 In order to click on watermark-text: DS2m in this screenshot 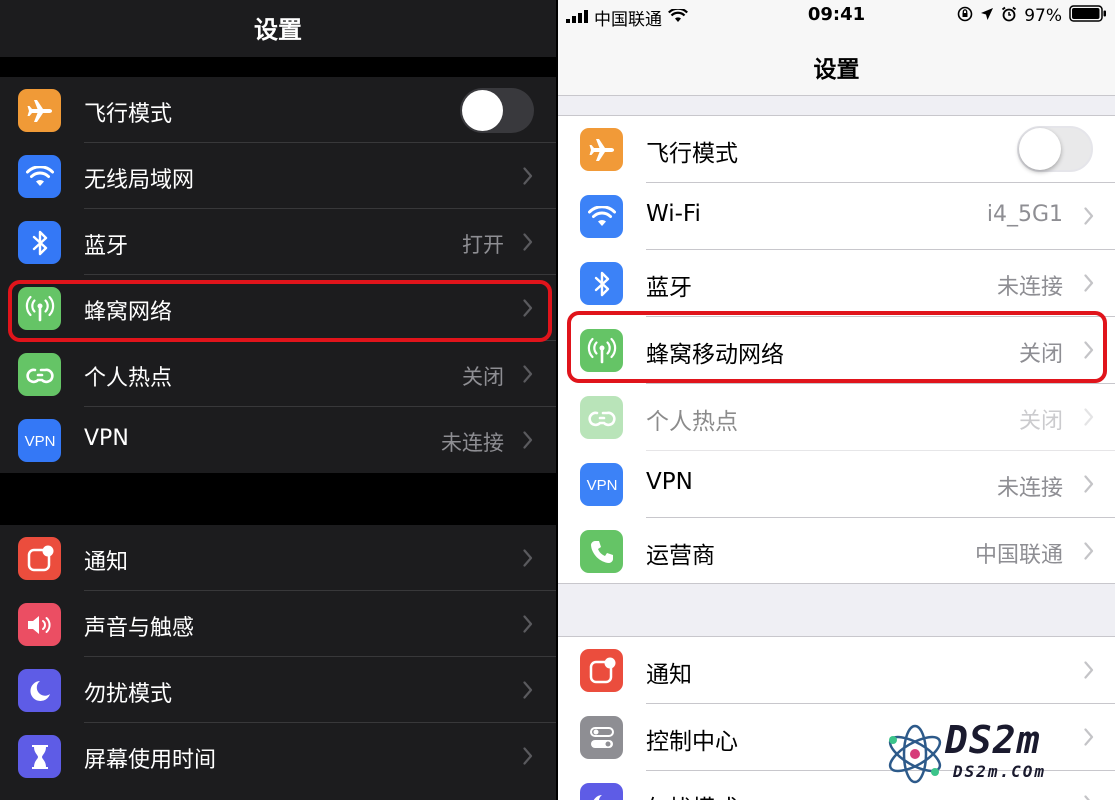, I will do `click(993, 740)`.